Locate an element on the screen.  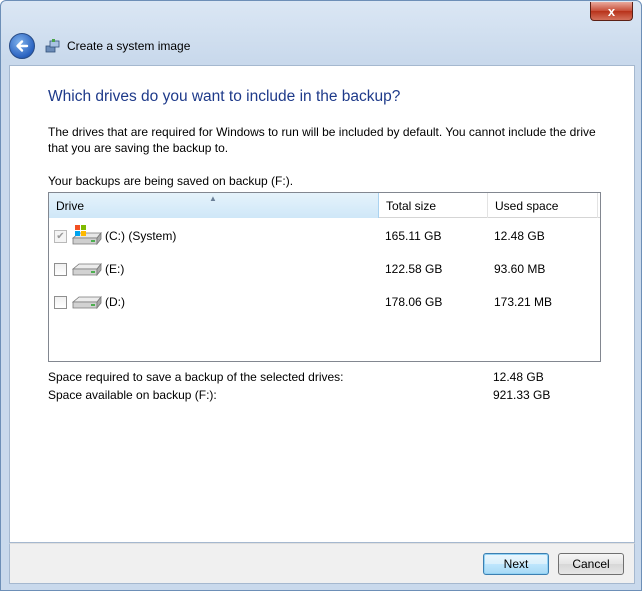
space-available-value: 921.33 GB is located at coordinates (522, 395).